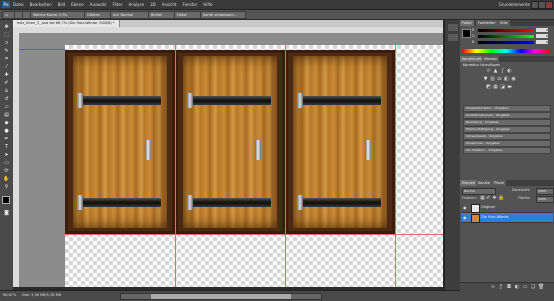  I want to click on menu-filter: Filter, so click(117, 4).